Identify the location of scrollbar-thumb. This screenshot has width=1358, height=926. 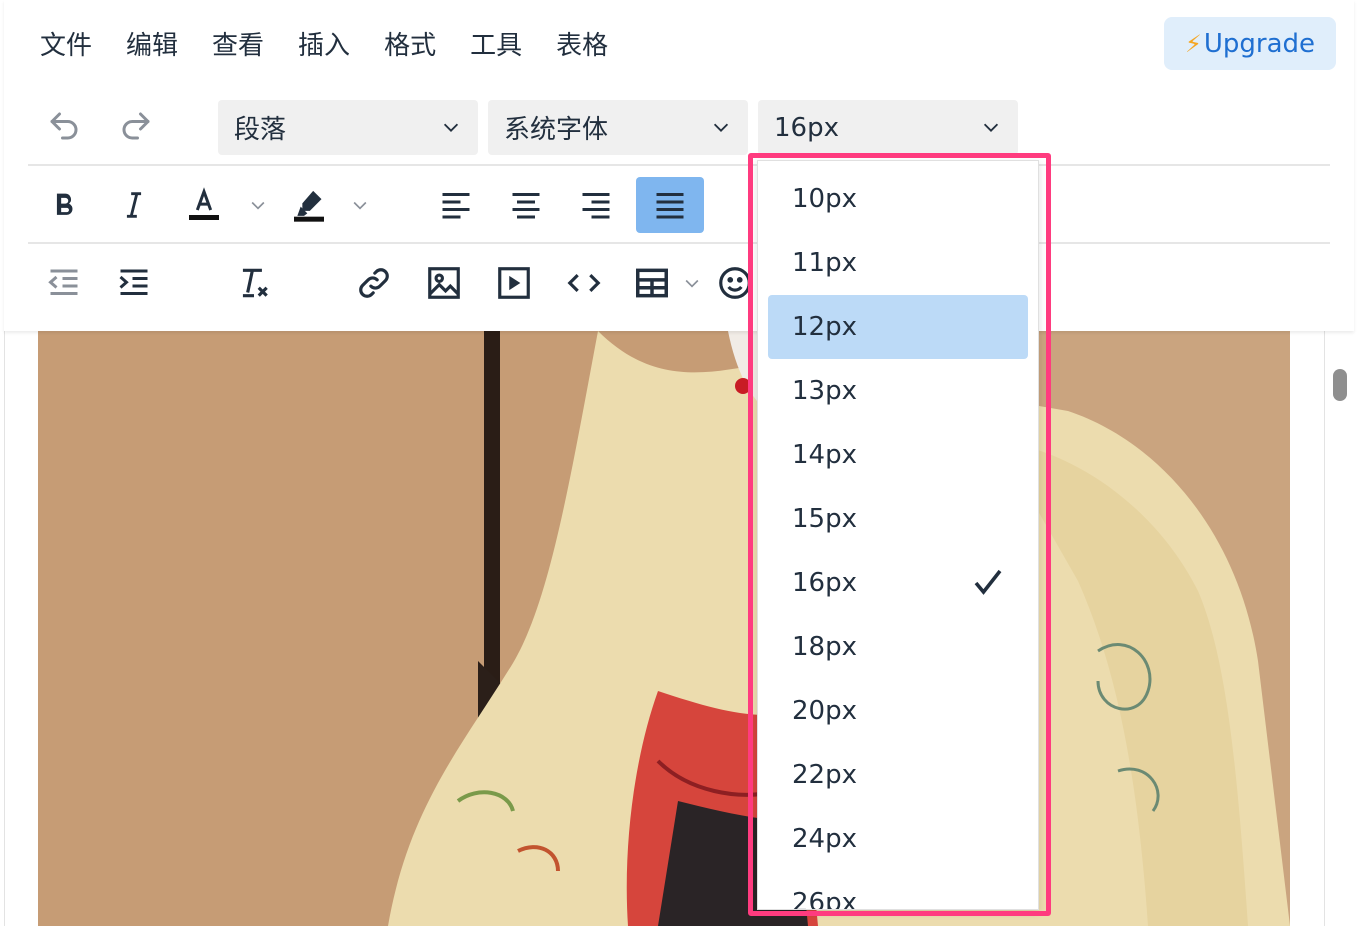
(1340, 385).